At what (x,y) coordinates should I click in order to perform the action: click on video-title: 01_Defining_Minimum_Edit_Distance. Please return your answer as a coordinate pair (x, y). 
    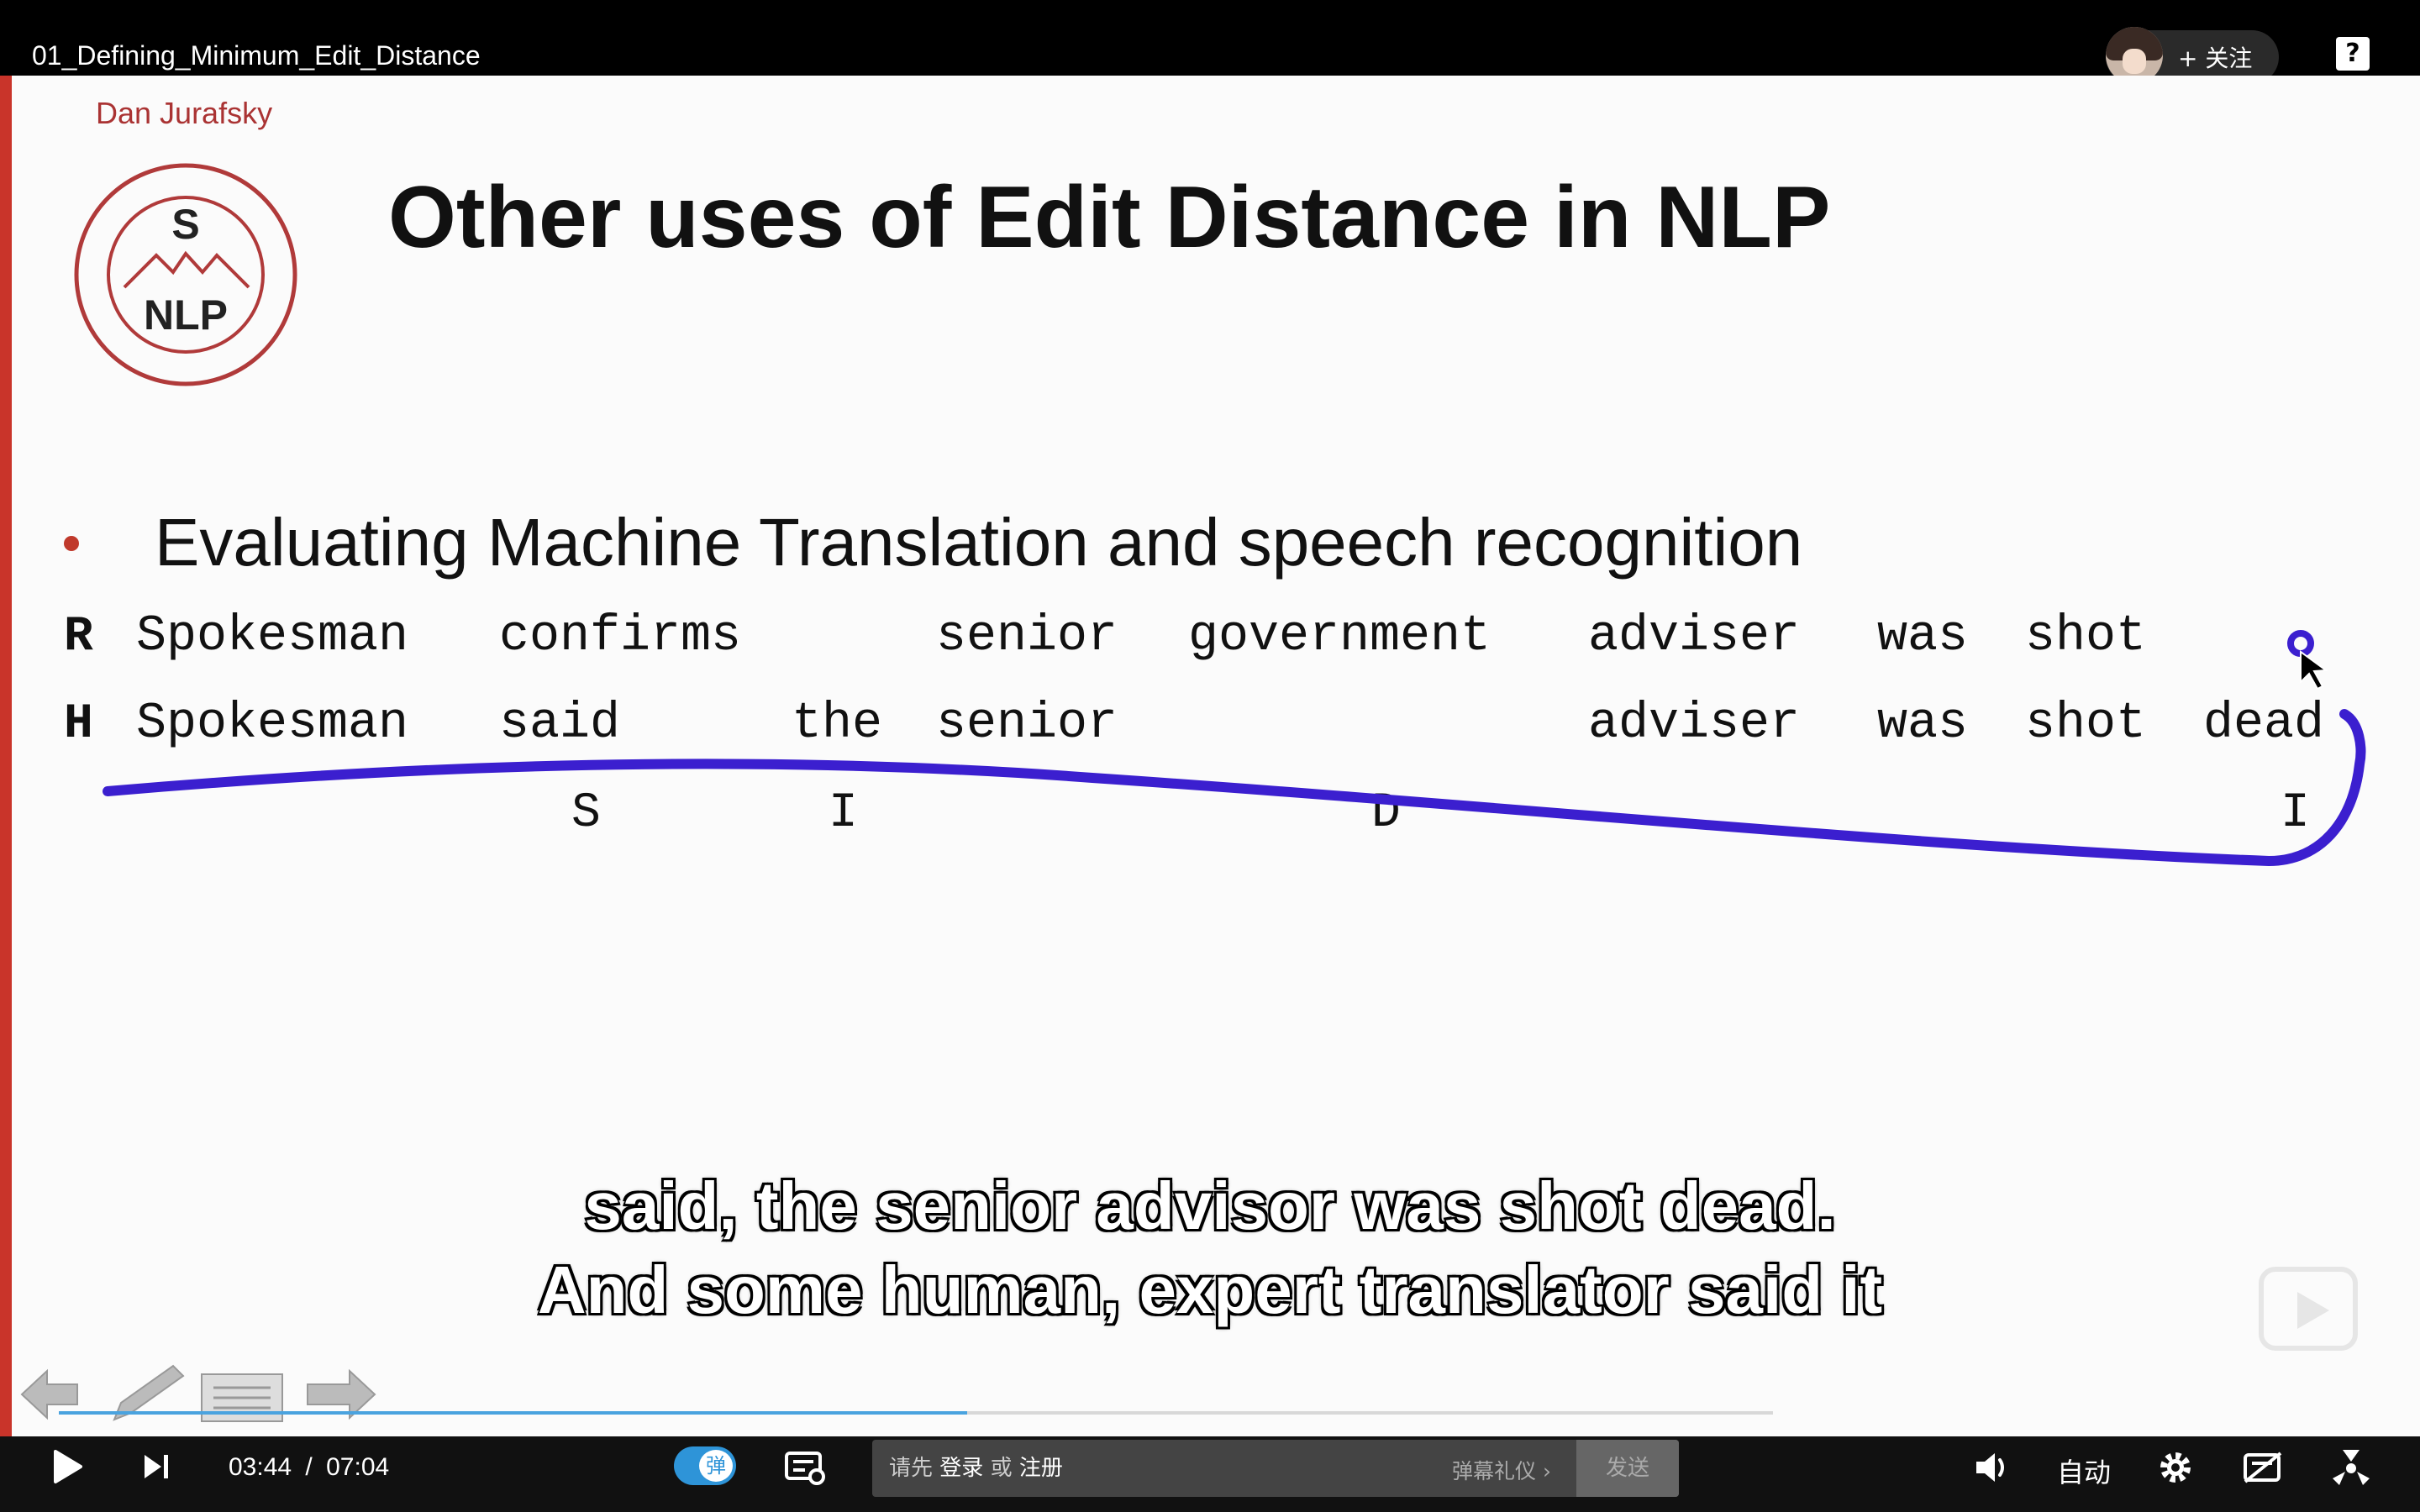
    Looking at the image, I should click on (256, 55).